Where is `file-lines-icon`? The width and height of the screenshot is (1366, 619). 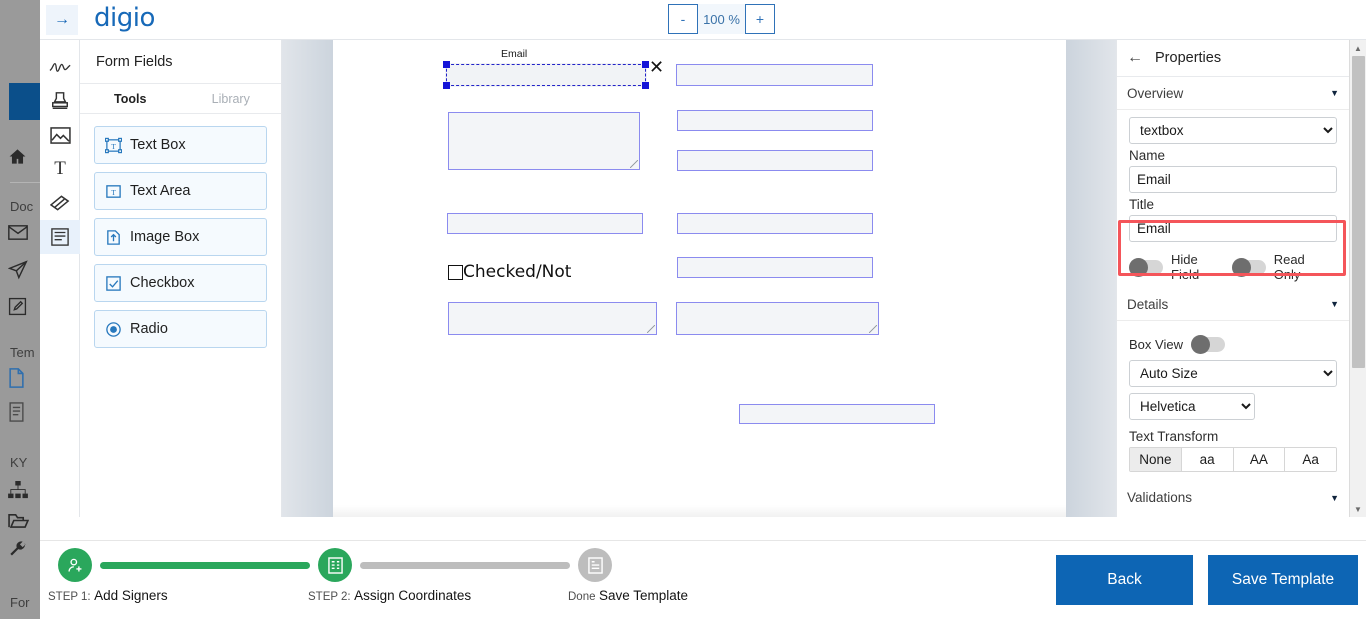
file-lines-icon is located at coordinates (23, 413).